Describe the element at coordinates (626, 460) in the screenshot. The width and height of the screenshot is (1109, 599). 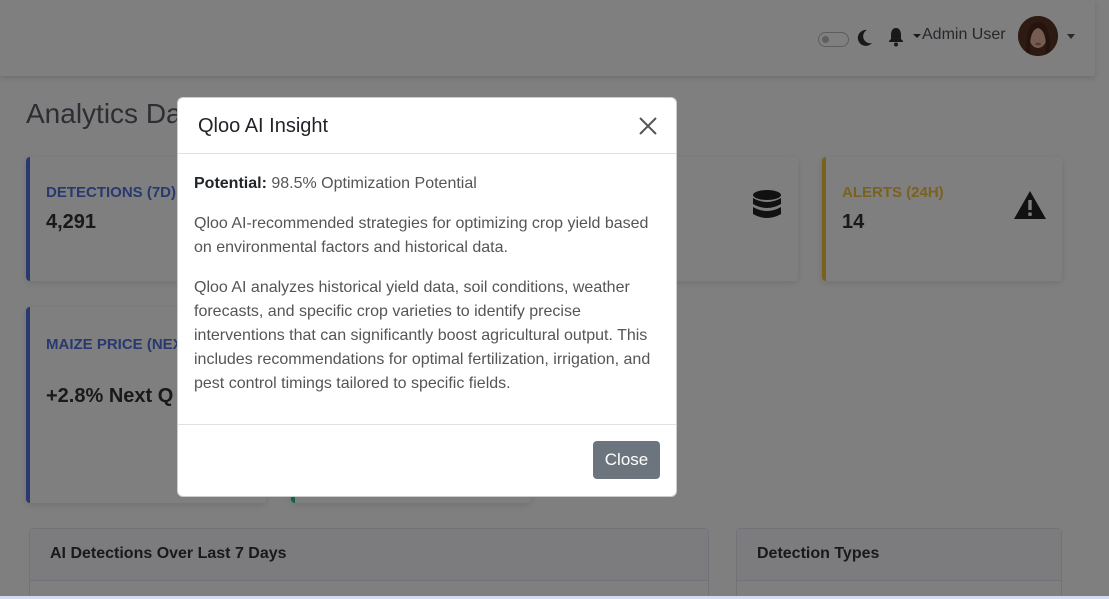
I see `close-button: Close` at that location.